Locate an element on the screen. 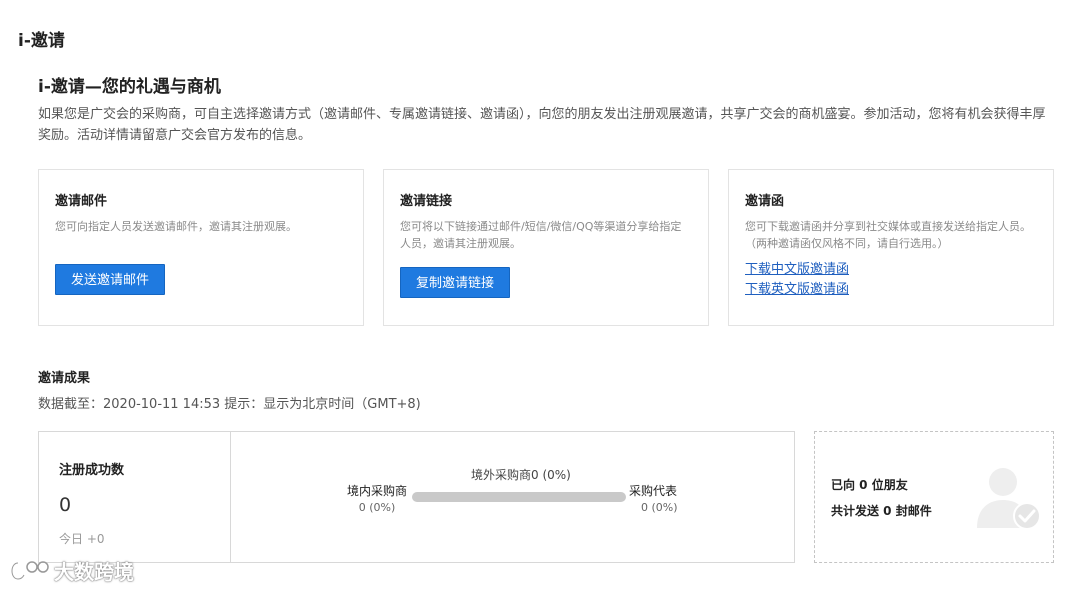  results-title: 邀请成果 is located at coordinates (64, 378).